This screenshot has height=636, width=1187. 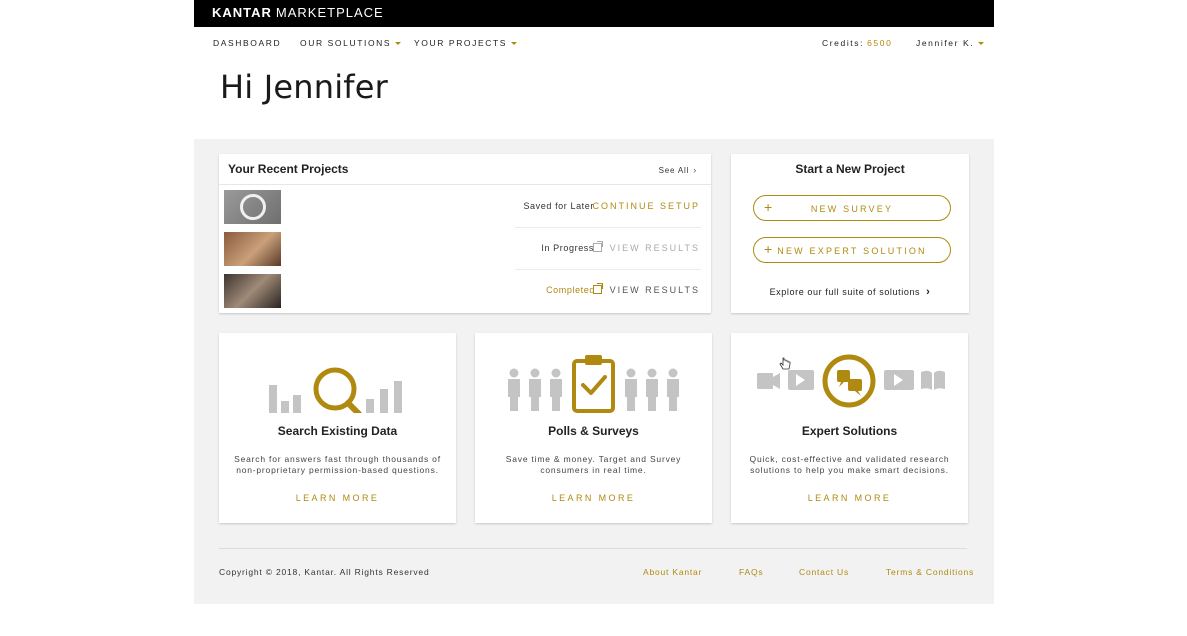 I want to click on user-name: Jennifer K., so click(x=945, y=43).